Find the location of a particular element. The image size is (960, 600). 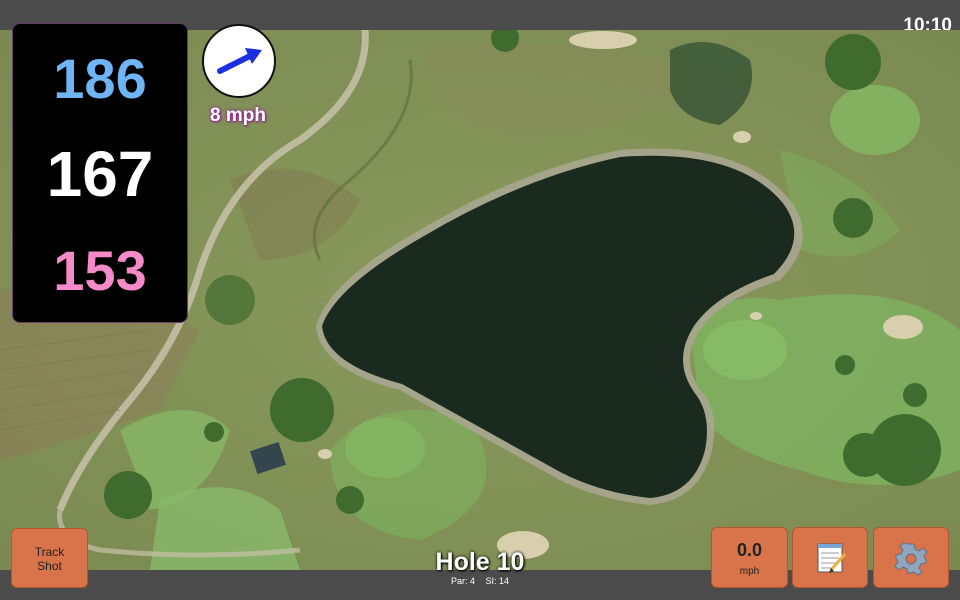

notes-button is located at coordinates (830, 557).